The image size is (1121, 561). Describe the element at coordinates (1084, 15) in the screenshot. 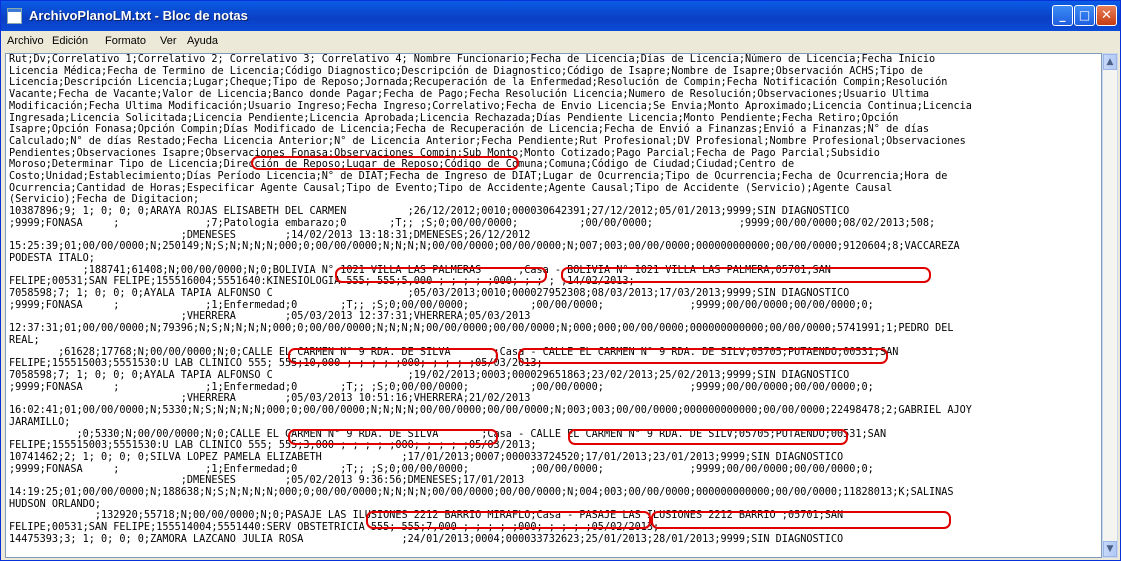

I see `maximize-button: □` at that location.